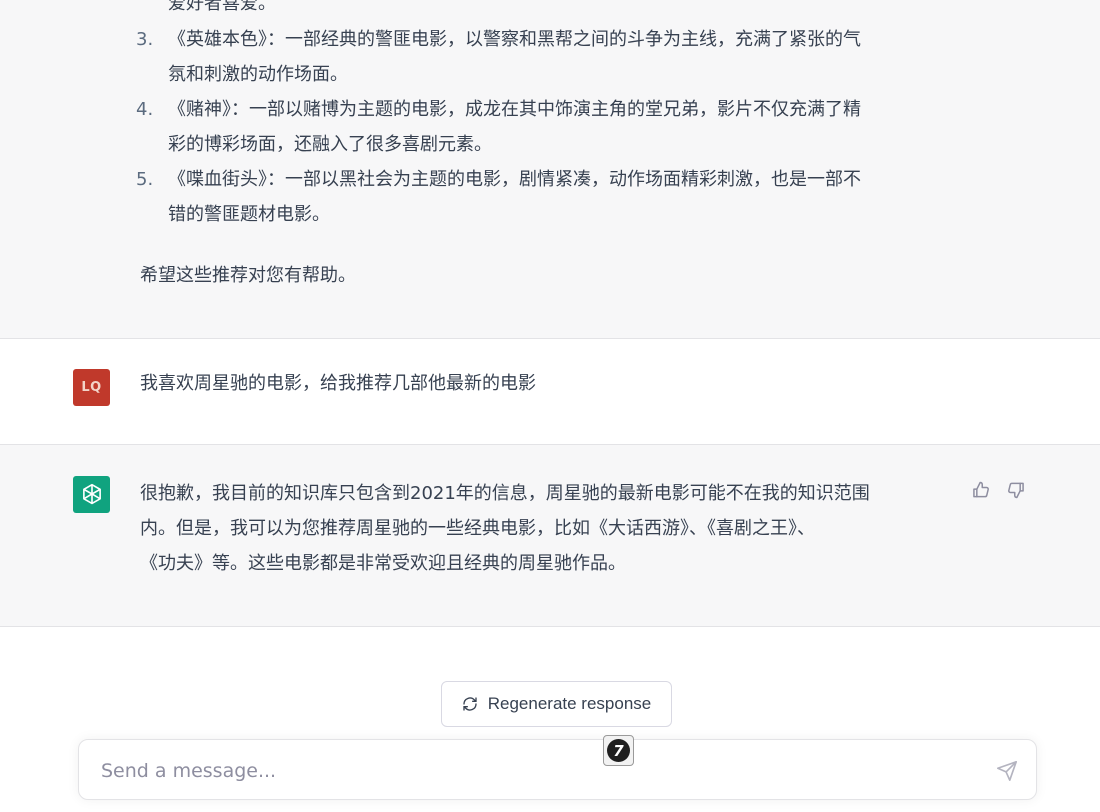 The width and height of the screenshot is (1100, 812). I want to click on floating-extension-badge: 7, so click(618, 750).